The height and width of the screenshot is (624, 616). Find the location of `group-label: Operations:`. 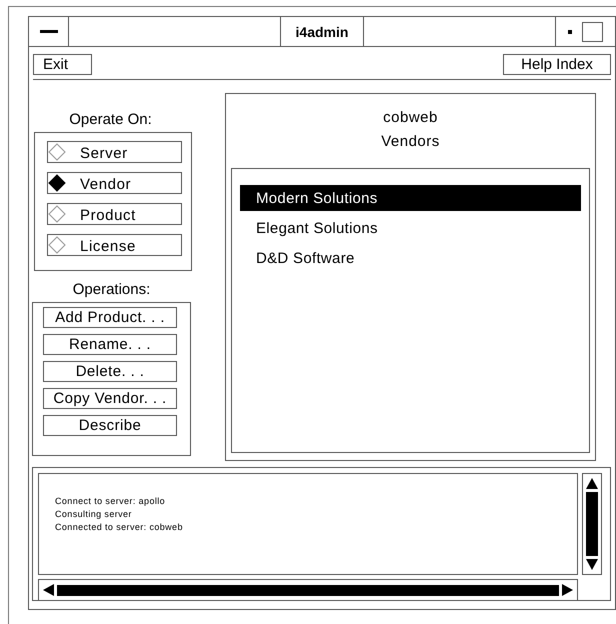

group-label: Operations: is located at coordinates (112, 289).